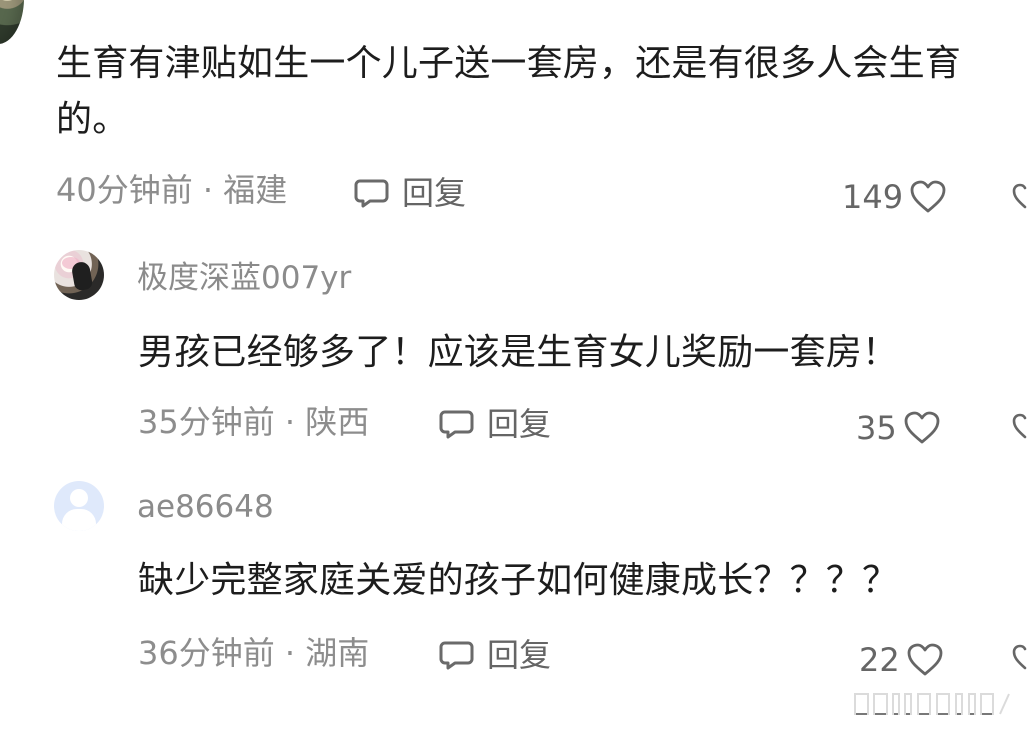 The width and height of the screenshot is (1035, 735). I want to click on comment-text: 生育有津贴如生一个儿子送一套房，还是有很多人会生育的。, so click(509, 91).